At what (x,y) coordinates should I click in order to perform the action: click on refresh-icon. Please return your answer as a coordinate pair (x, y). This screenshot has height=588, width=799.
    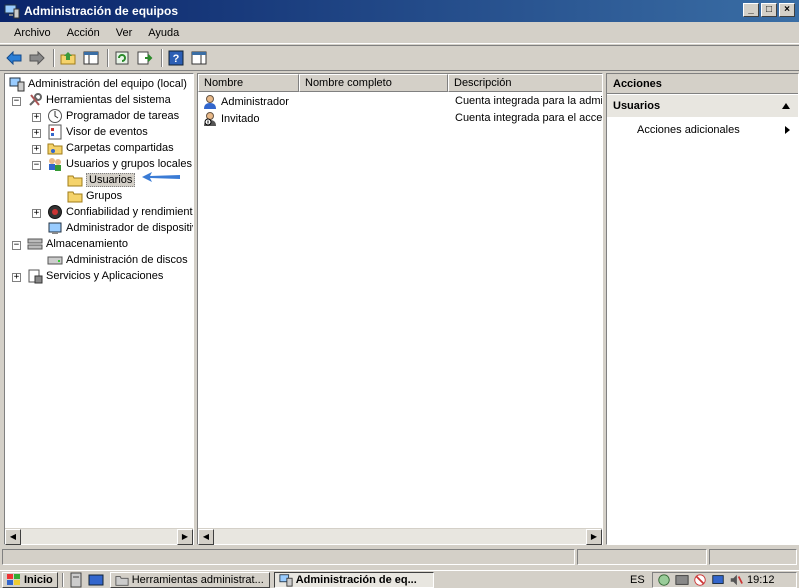
    Looking at the image, I should click on (122, 58).